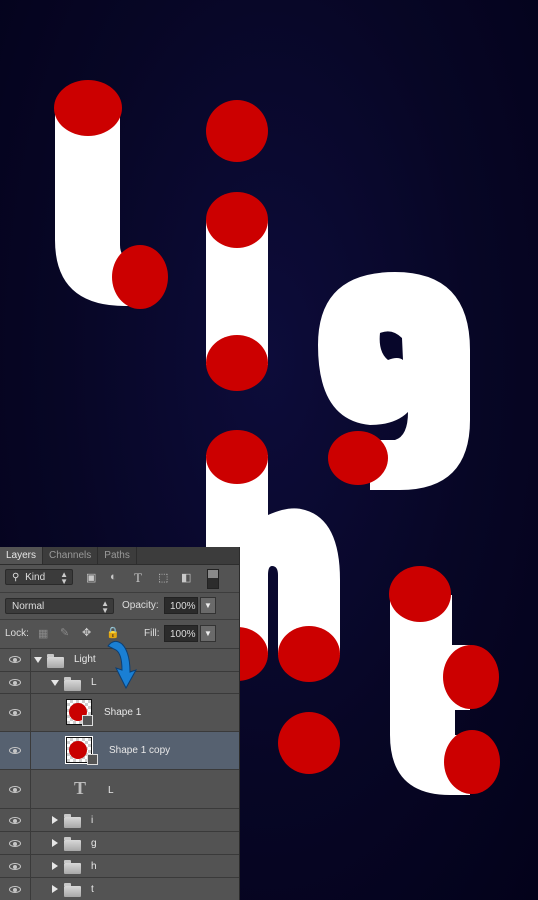 The width and height of the screenshot is (538, 900). Describe the element at coordinates (17, 633) in the screenshot. I see `lock-label: Lock:` at that location.